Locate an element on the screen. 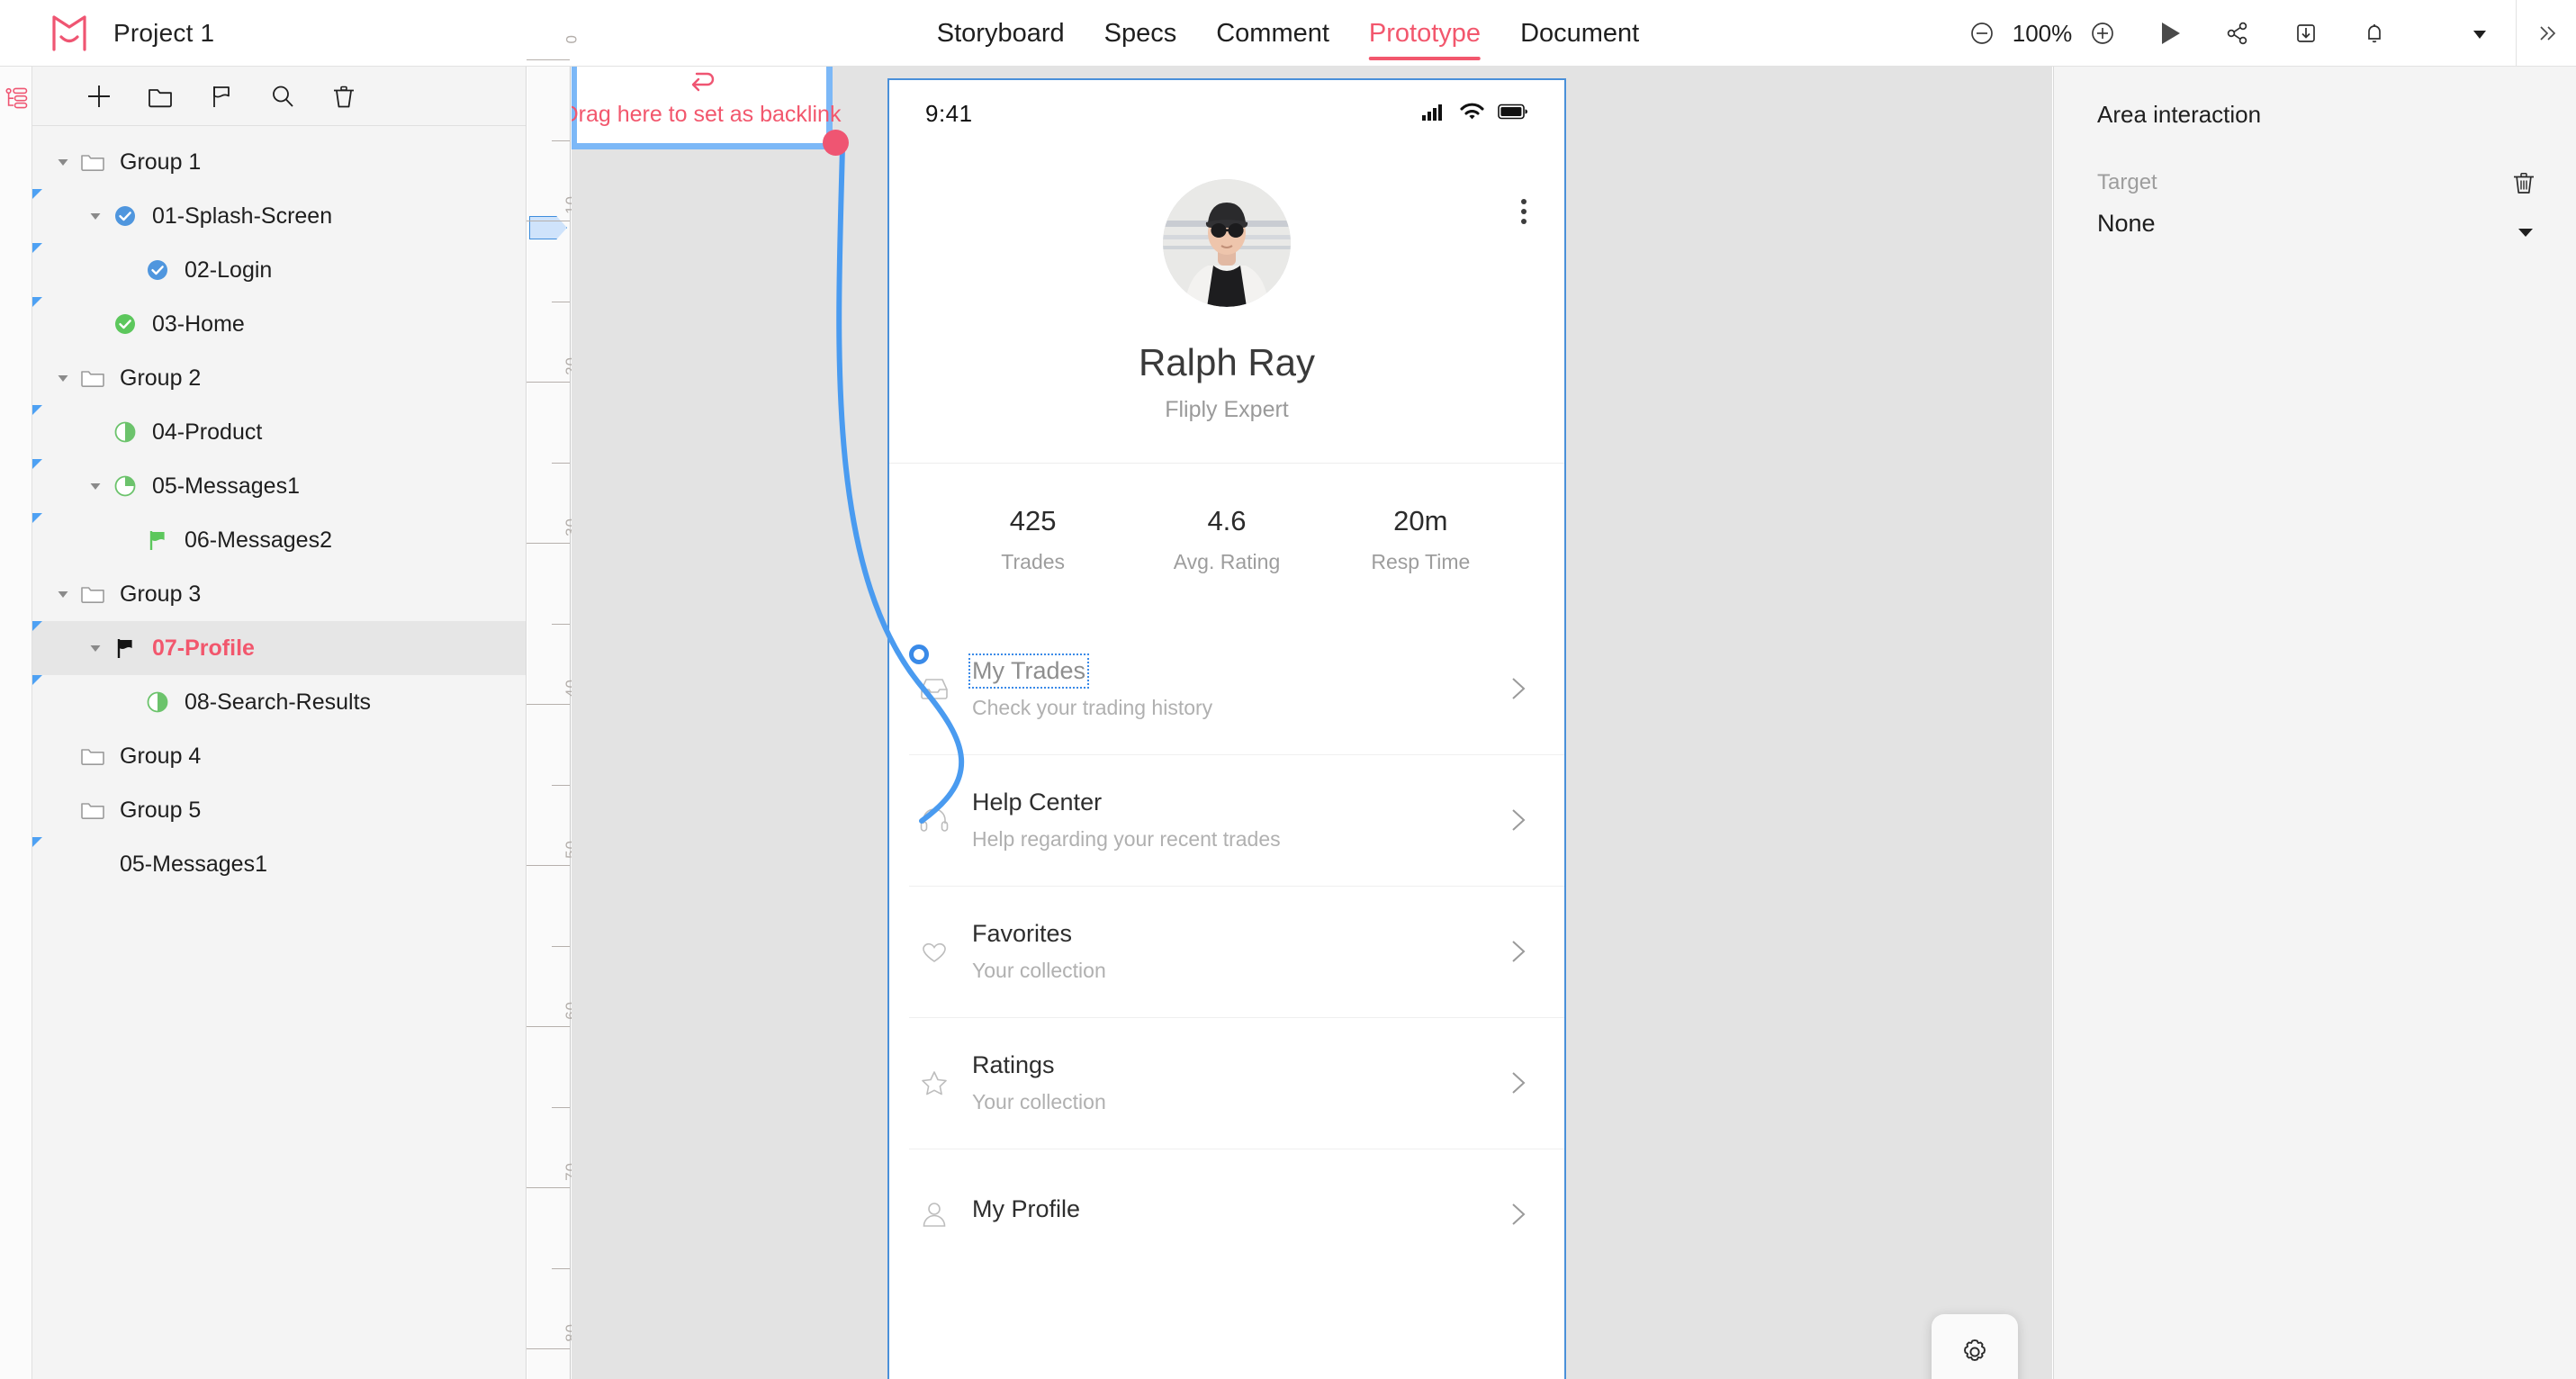 The height and width of the screenshot is (1379, 2576). target-field: Target None is located at coordinates (2315, 183).